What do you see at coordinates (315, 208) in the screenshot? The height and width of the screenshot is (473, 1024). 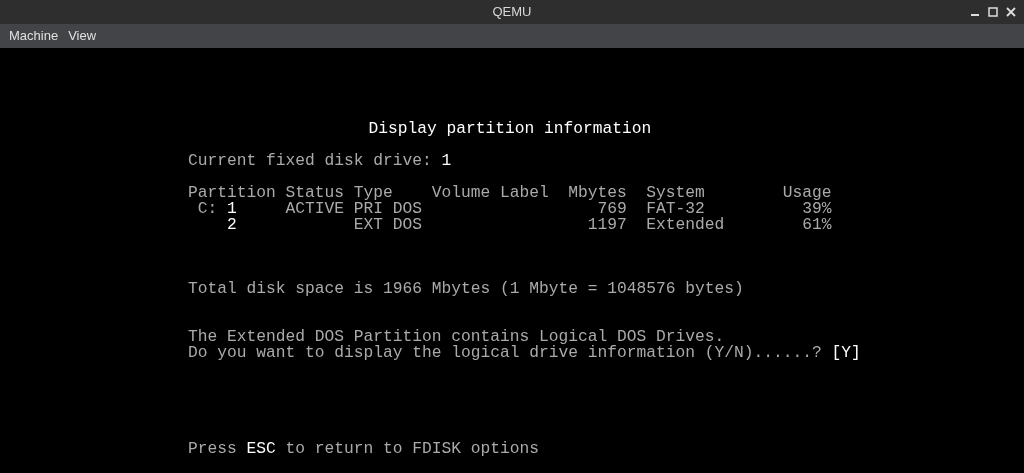 I see `table-cell: ACTIVE` at bounding box center [315, 208].